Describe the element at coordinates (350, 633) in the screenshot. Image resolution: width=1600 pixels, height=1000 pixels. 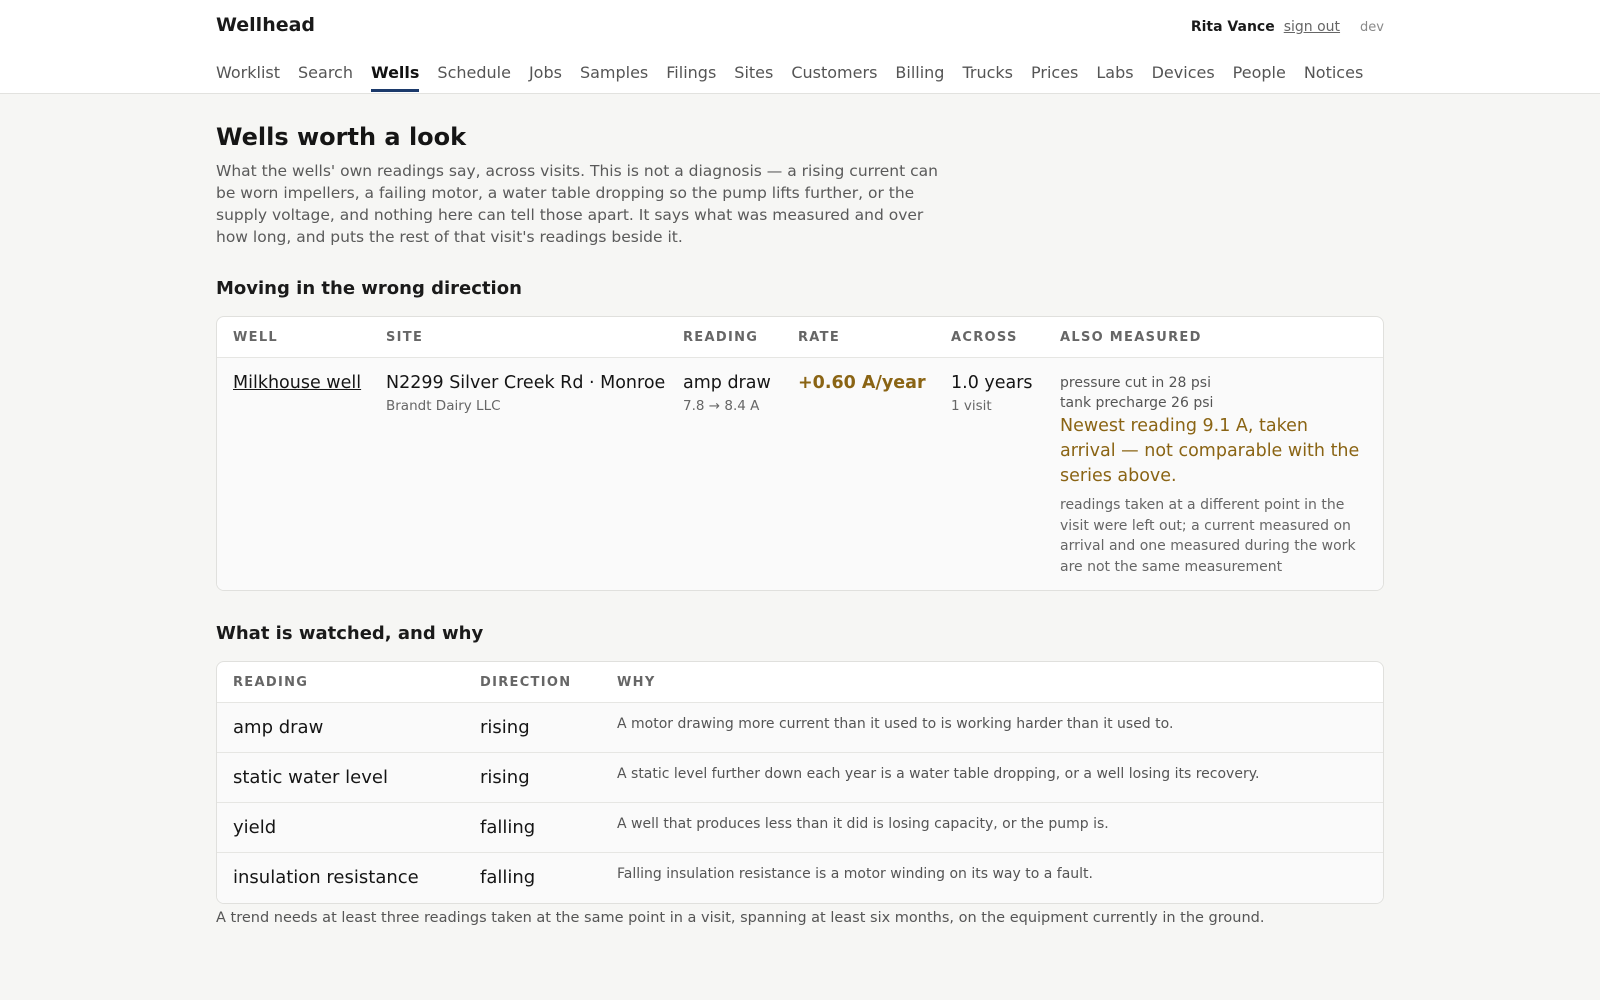
I see `watched-section-title: What is watched, and why` at that location.